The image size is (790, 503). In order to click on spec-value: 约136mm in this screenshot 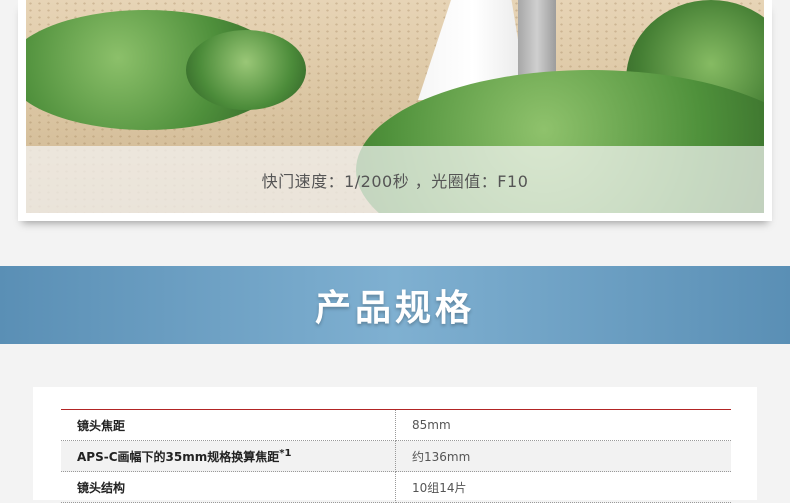, I will do `click(563, 456)`.